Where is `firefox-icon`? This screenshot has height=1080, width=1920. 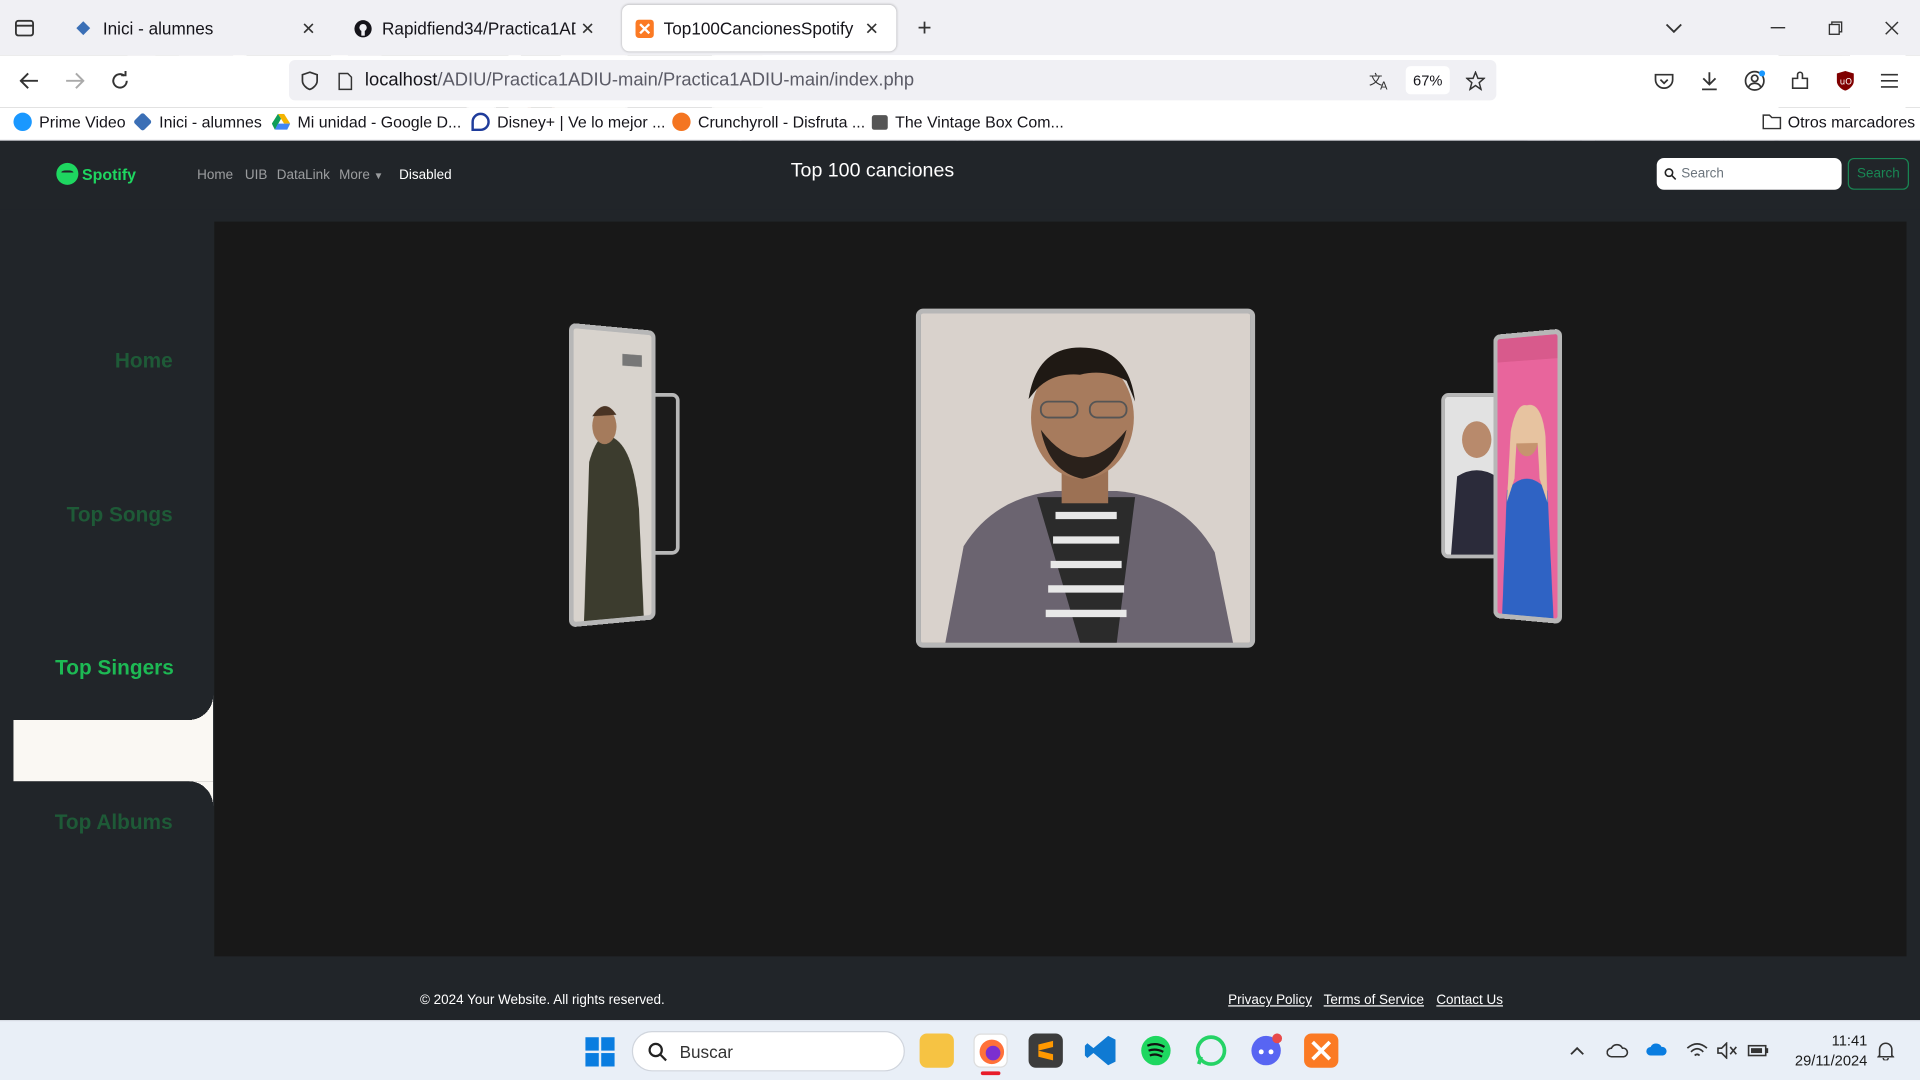 firefox-icon is located at coordinates (990, 1050).